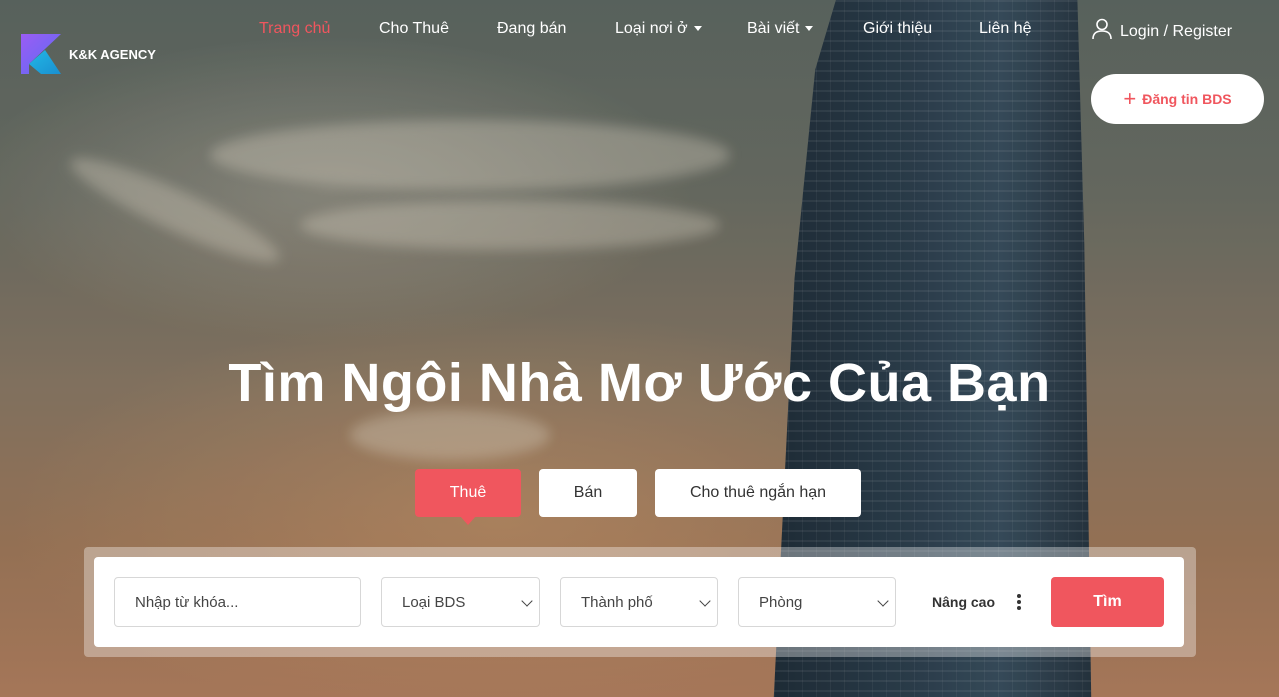  What do you see at coordinates (1187, 99) in the screenshot?
I see `post-listing-label: Đăng tin BDS` at bounding box center [1187, 99].